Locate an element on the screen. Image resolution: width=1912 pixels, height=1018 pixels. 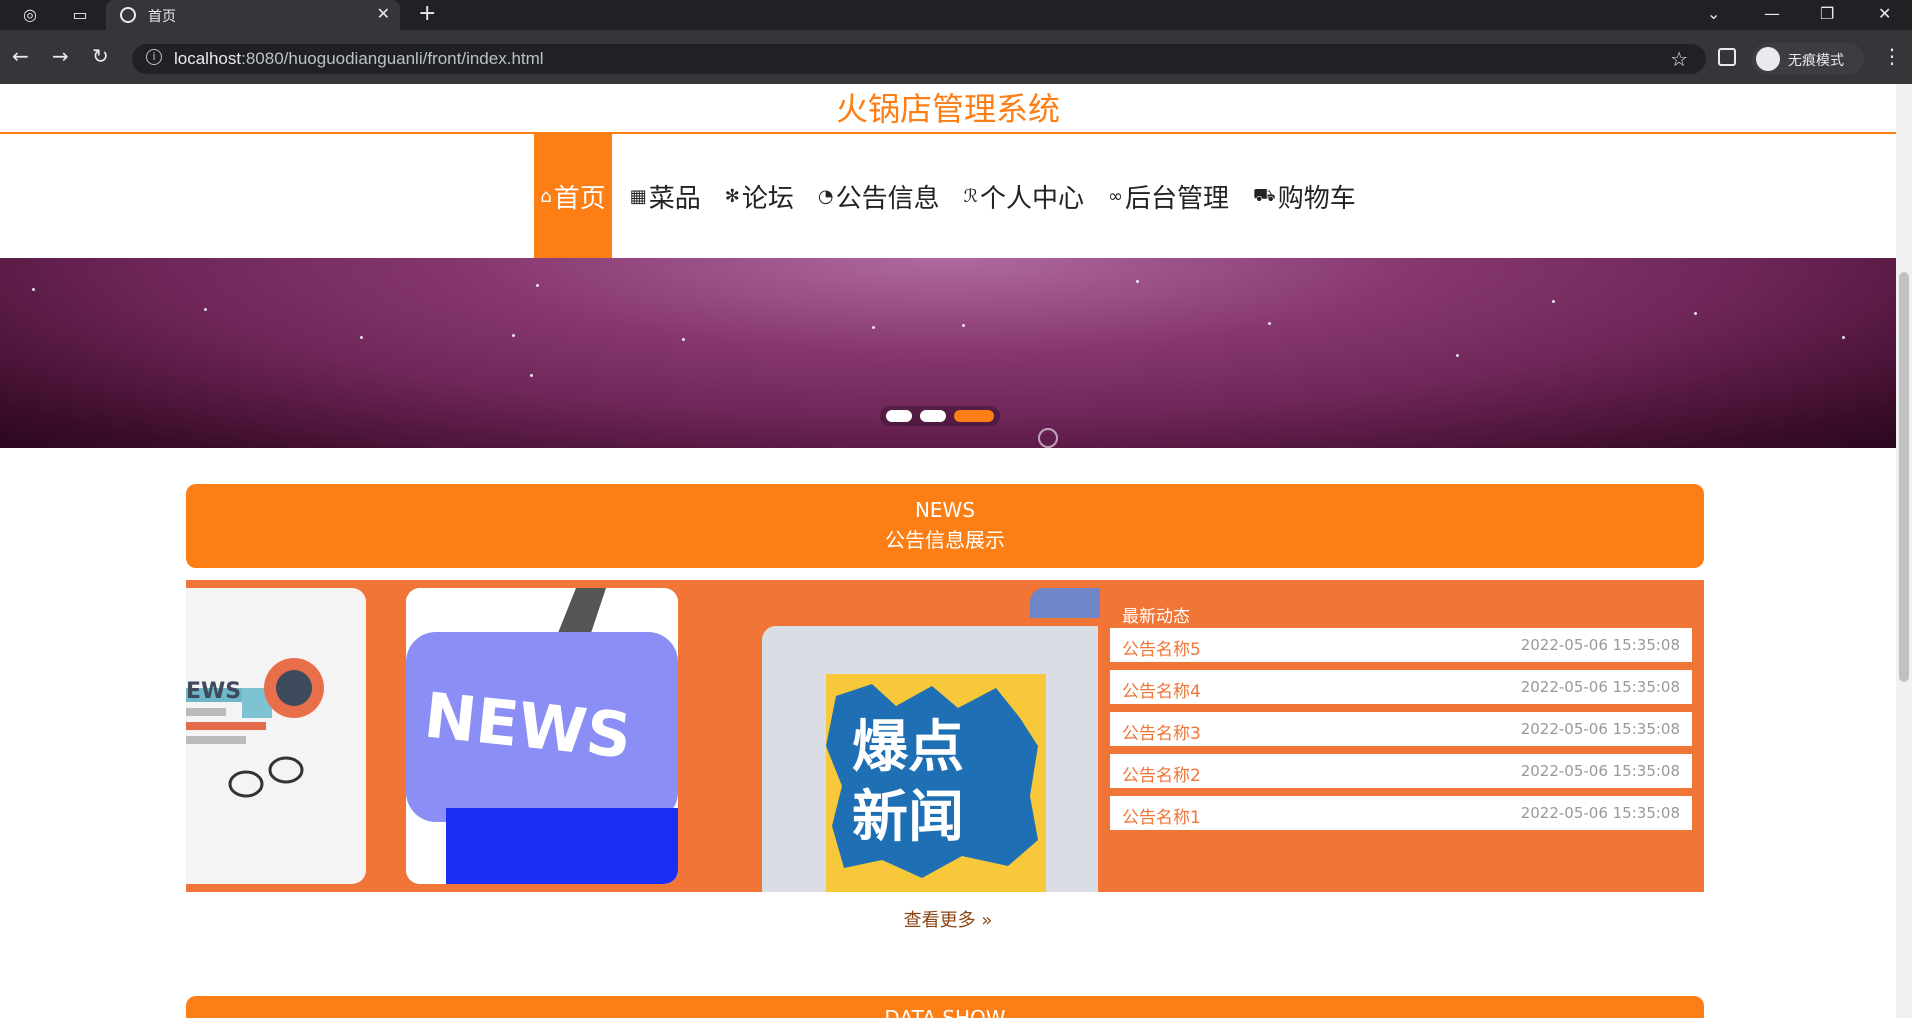
news-card: 爆点 新闻 is located at coordinates (930, 759).